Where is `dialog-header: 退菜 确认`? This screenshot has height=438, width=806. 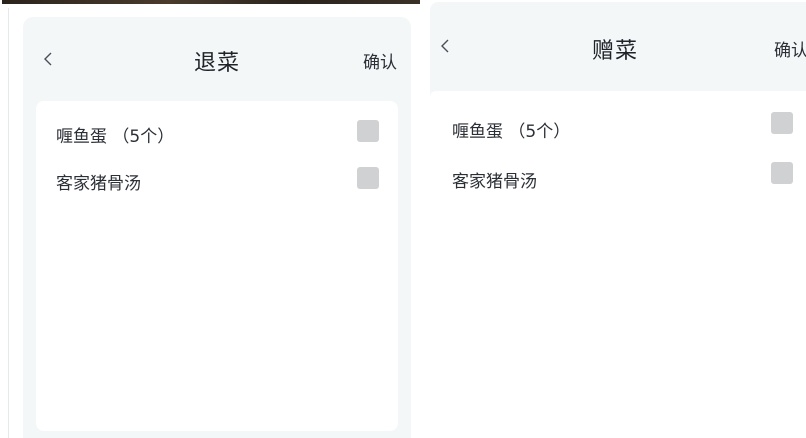 dialog-header: 退菜 确认 is located at coordinates (217, 59).